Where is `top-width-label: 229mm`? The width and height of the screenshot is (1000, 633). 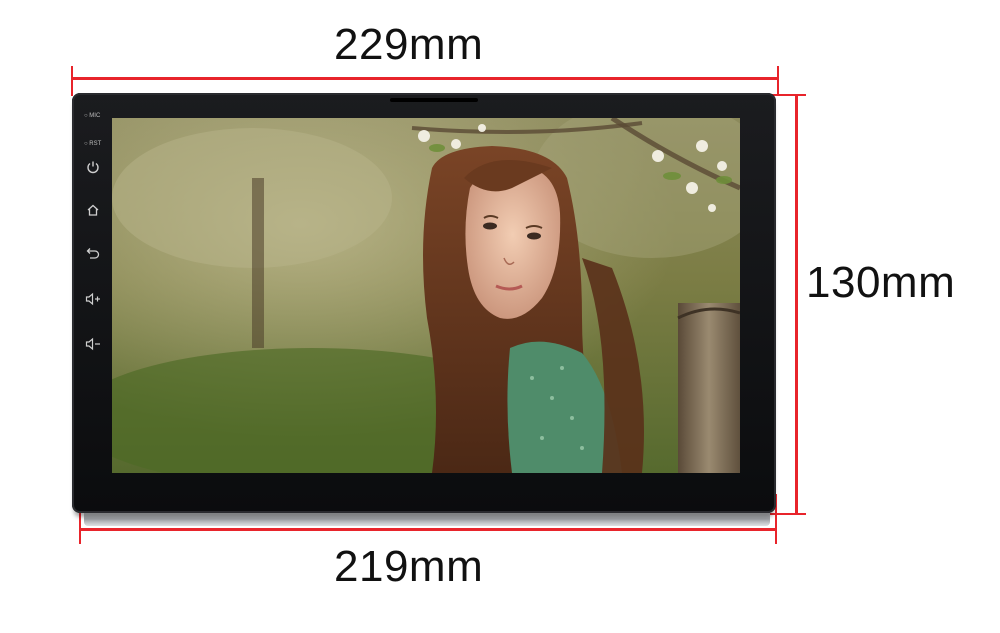
top-width-label: 229mm is located at coordinates (409, 44).